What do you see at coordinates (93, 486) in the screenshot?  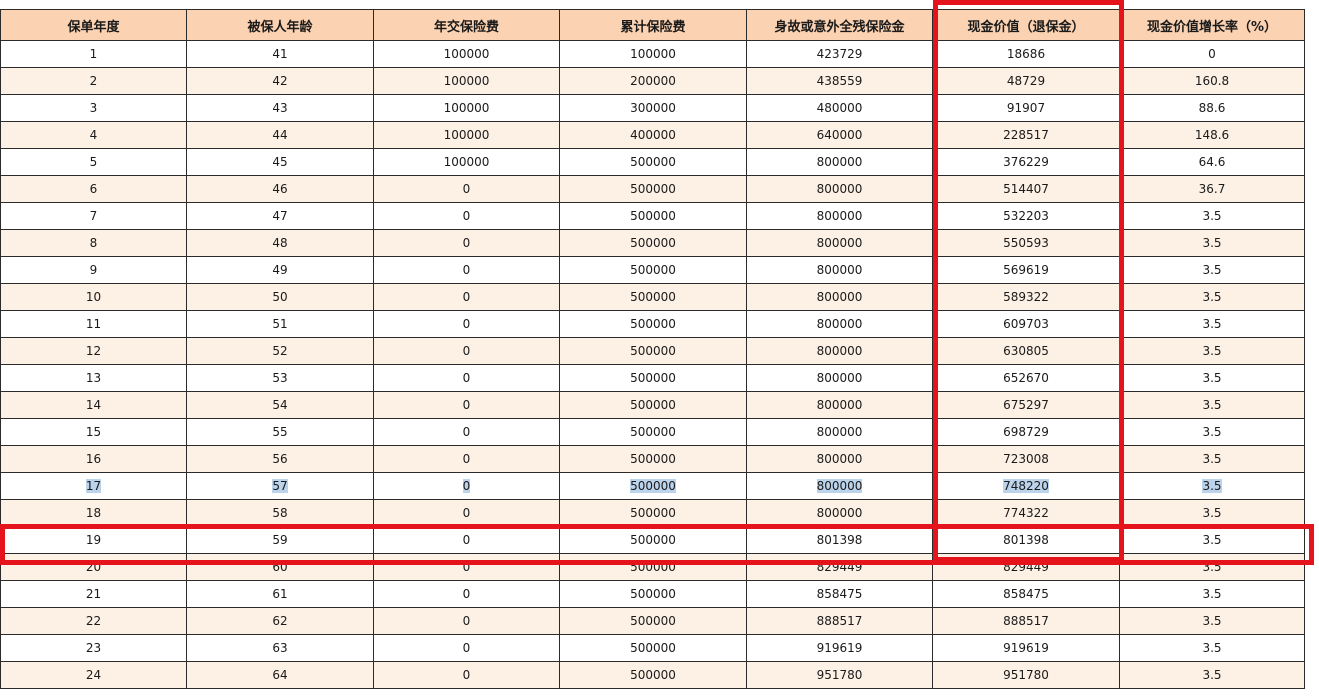 I see `cell-value: 17` at bounding box center [93, 486].